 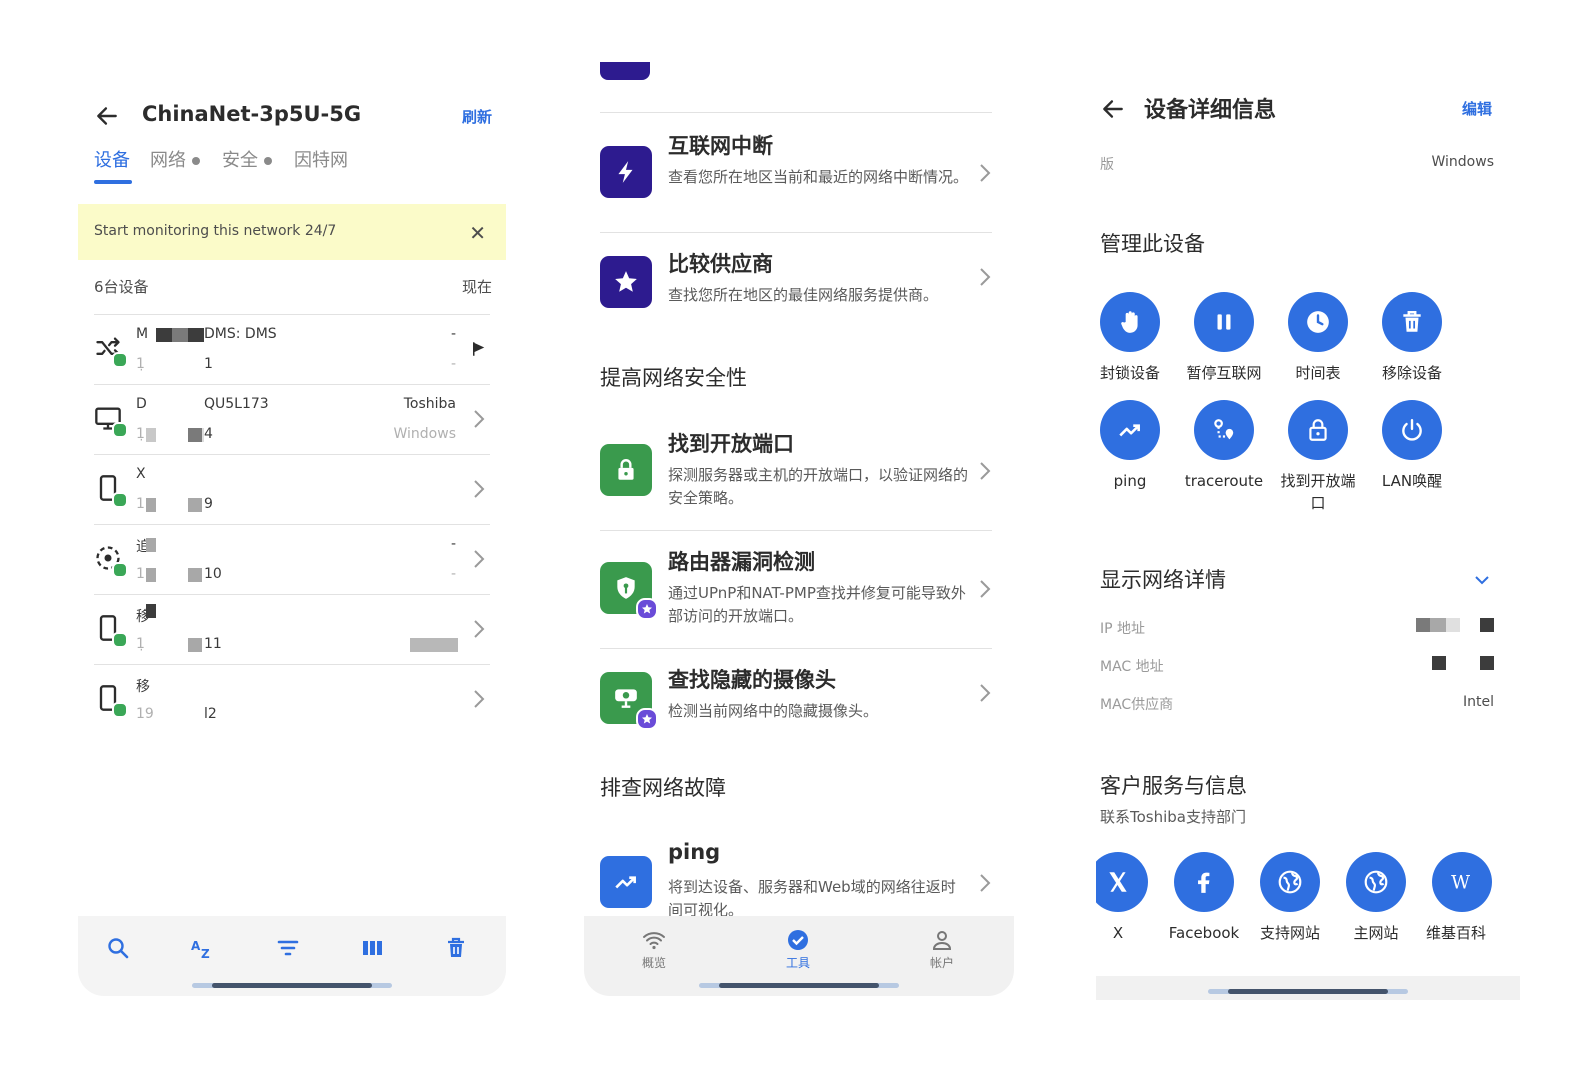 What do you see at coordinates (140, 504) in the screenshot?
I see `device-ip: 1` at bounding box center [140, 504].